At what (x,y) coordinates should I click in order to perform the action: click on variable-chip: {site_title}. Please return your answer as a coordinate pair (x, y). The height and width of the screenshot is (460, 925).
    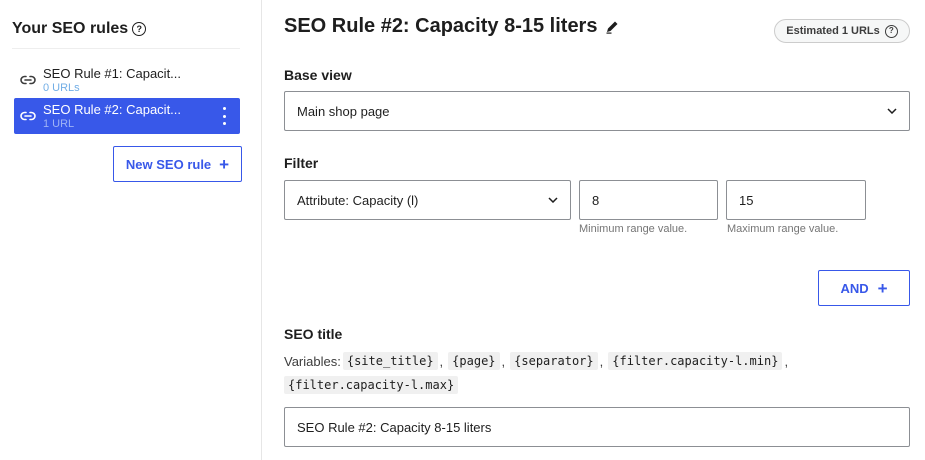
    Looking at the image, I should click on (390, 361).